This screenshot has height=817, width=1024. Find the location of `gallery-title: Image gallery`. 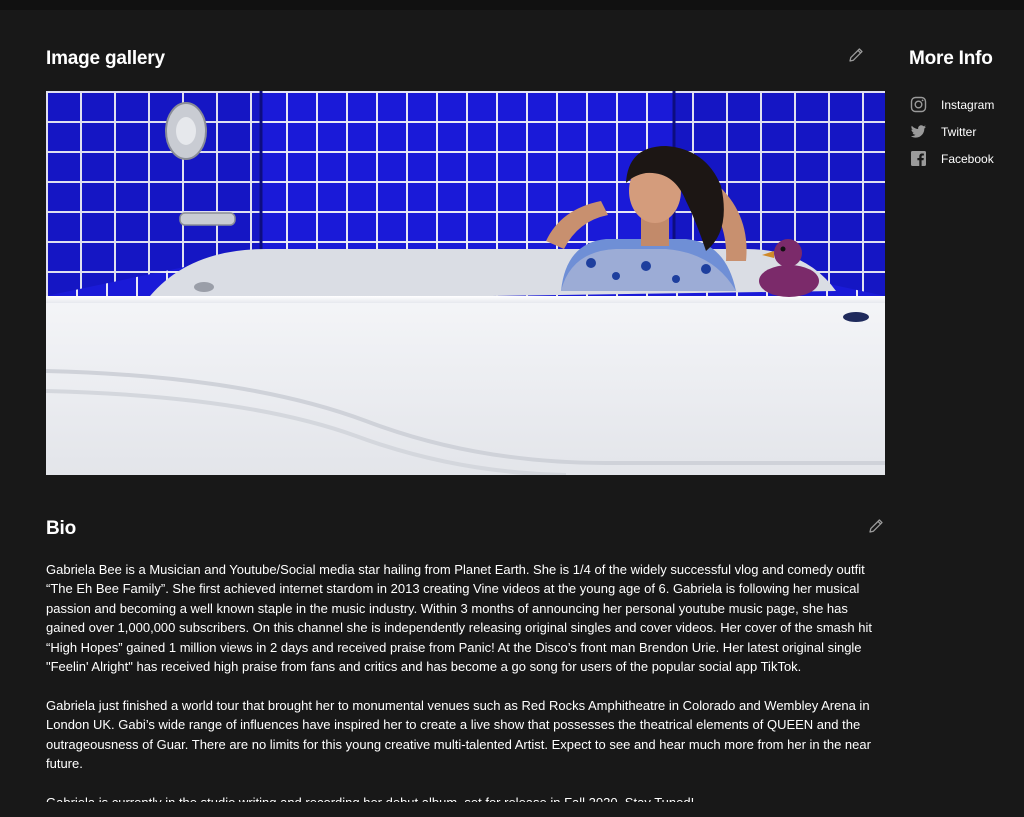

gallery-title: Image gallery is located at coordinates (105, 58).